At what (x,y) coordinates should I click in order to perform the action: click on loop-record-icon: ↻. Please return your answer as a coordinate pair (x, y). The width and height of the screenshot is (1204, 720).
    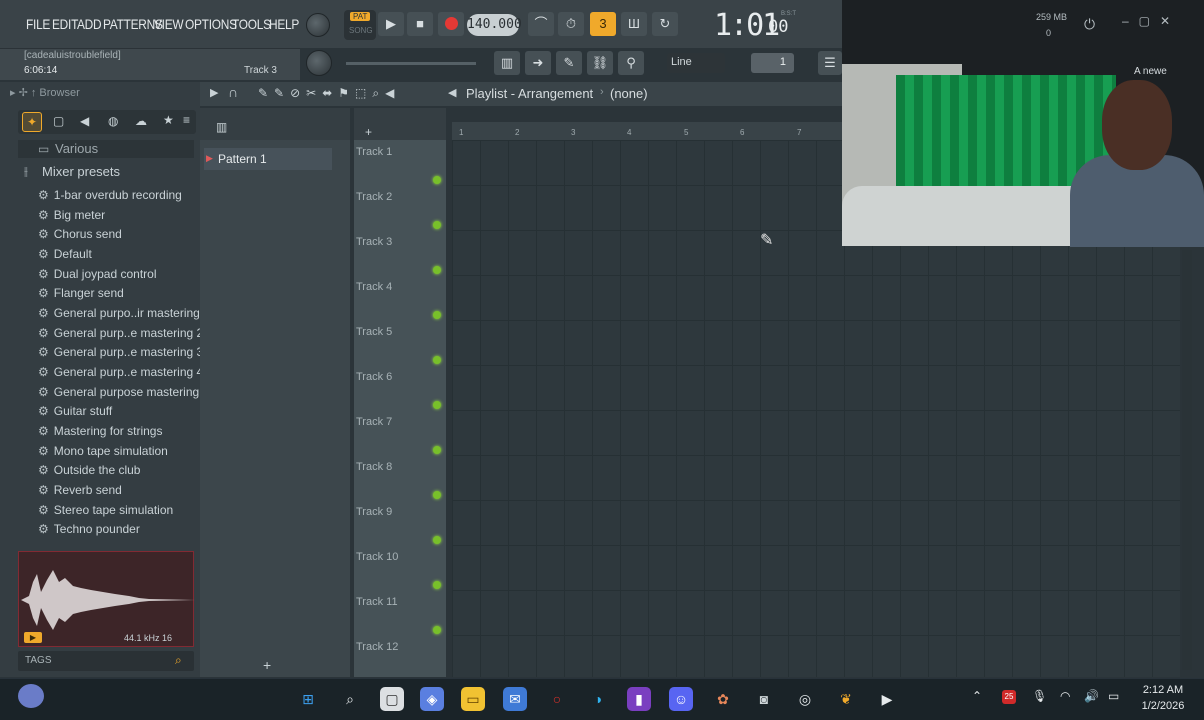
    Looking at the image, I should click on (665, 24).